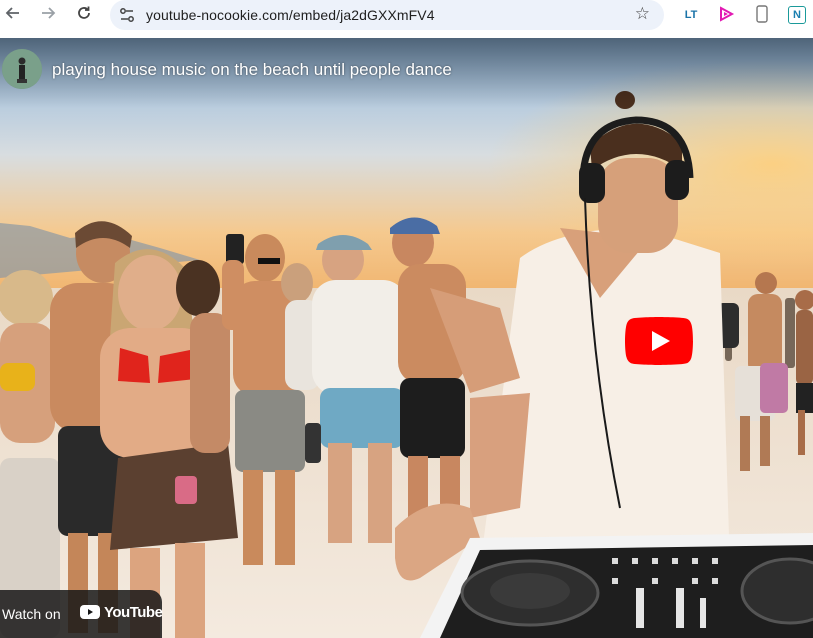 The height and width of the screenshot is (638, 813). I want to click on address-bar: youtube-nocookie.com/embed/ja2dGXXmFV4 ☆, so click(387, 15).